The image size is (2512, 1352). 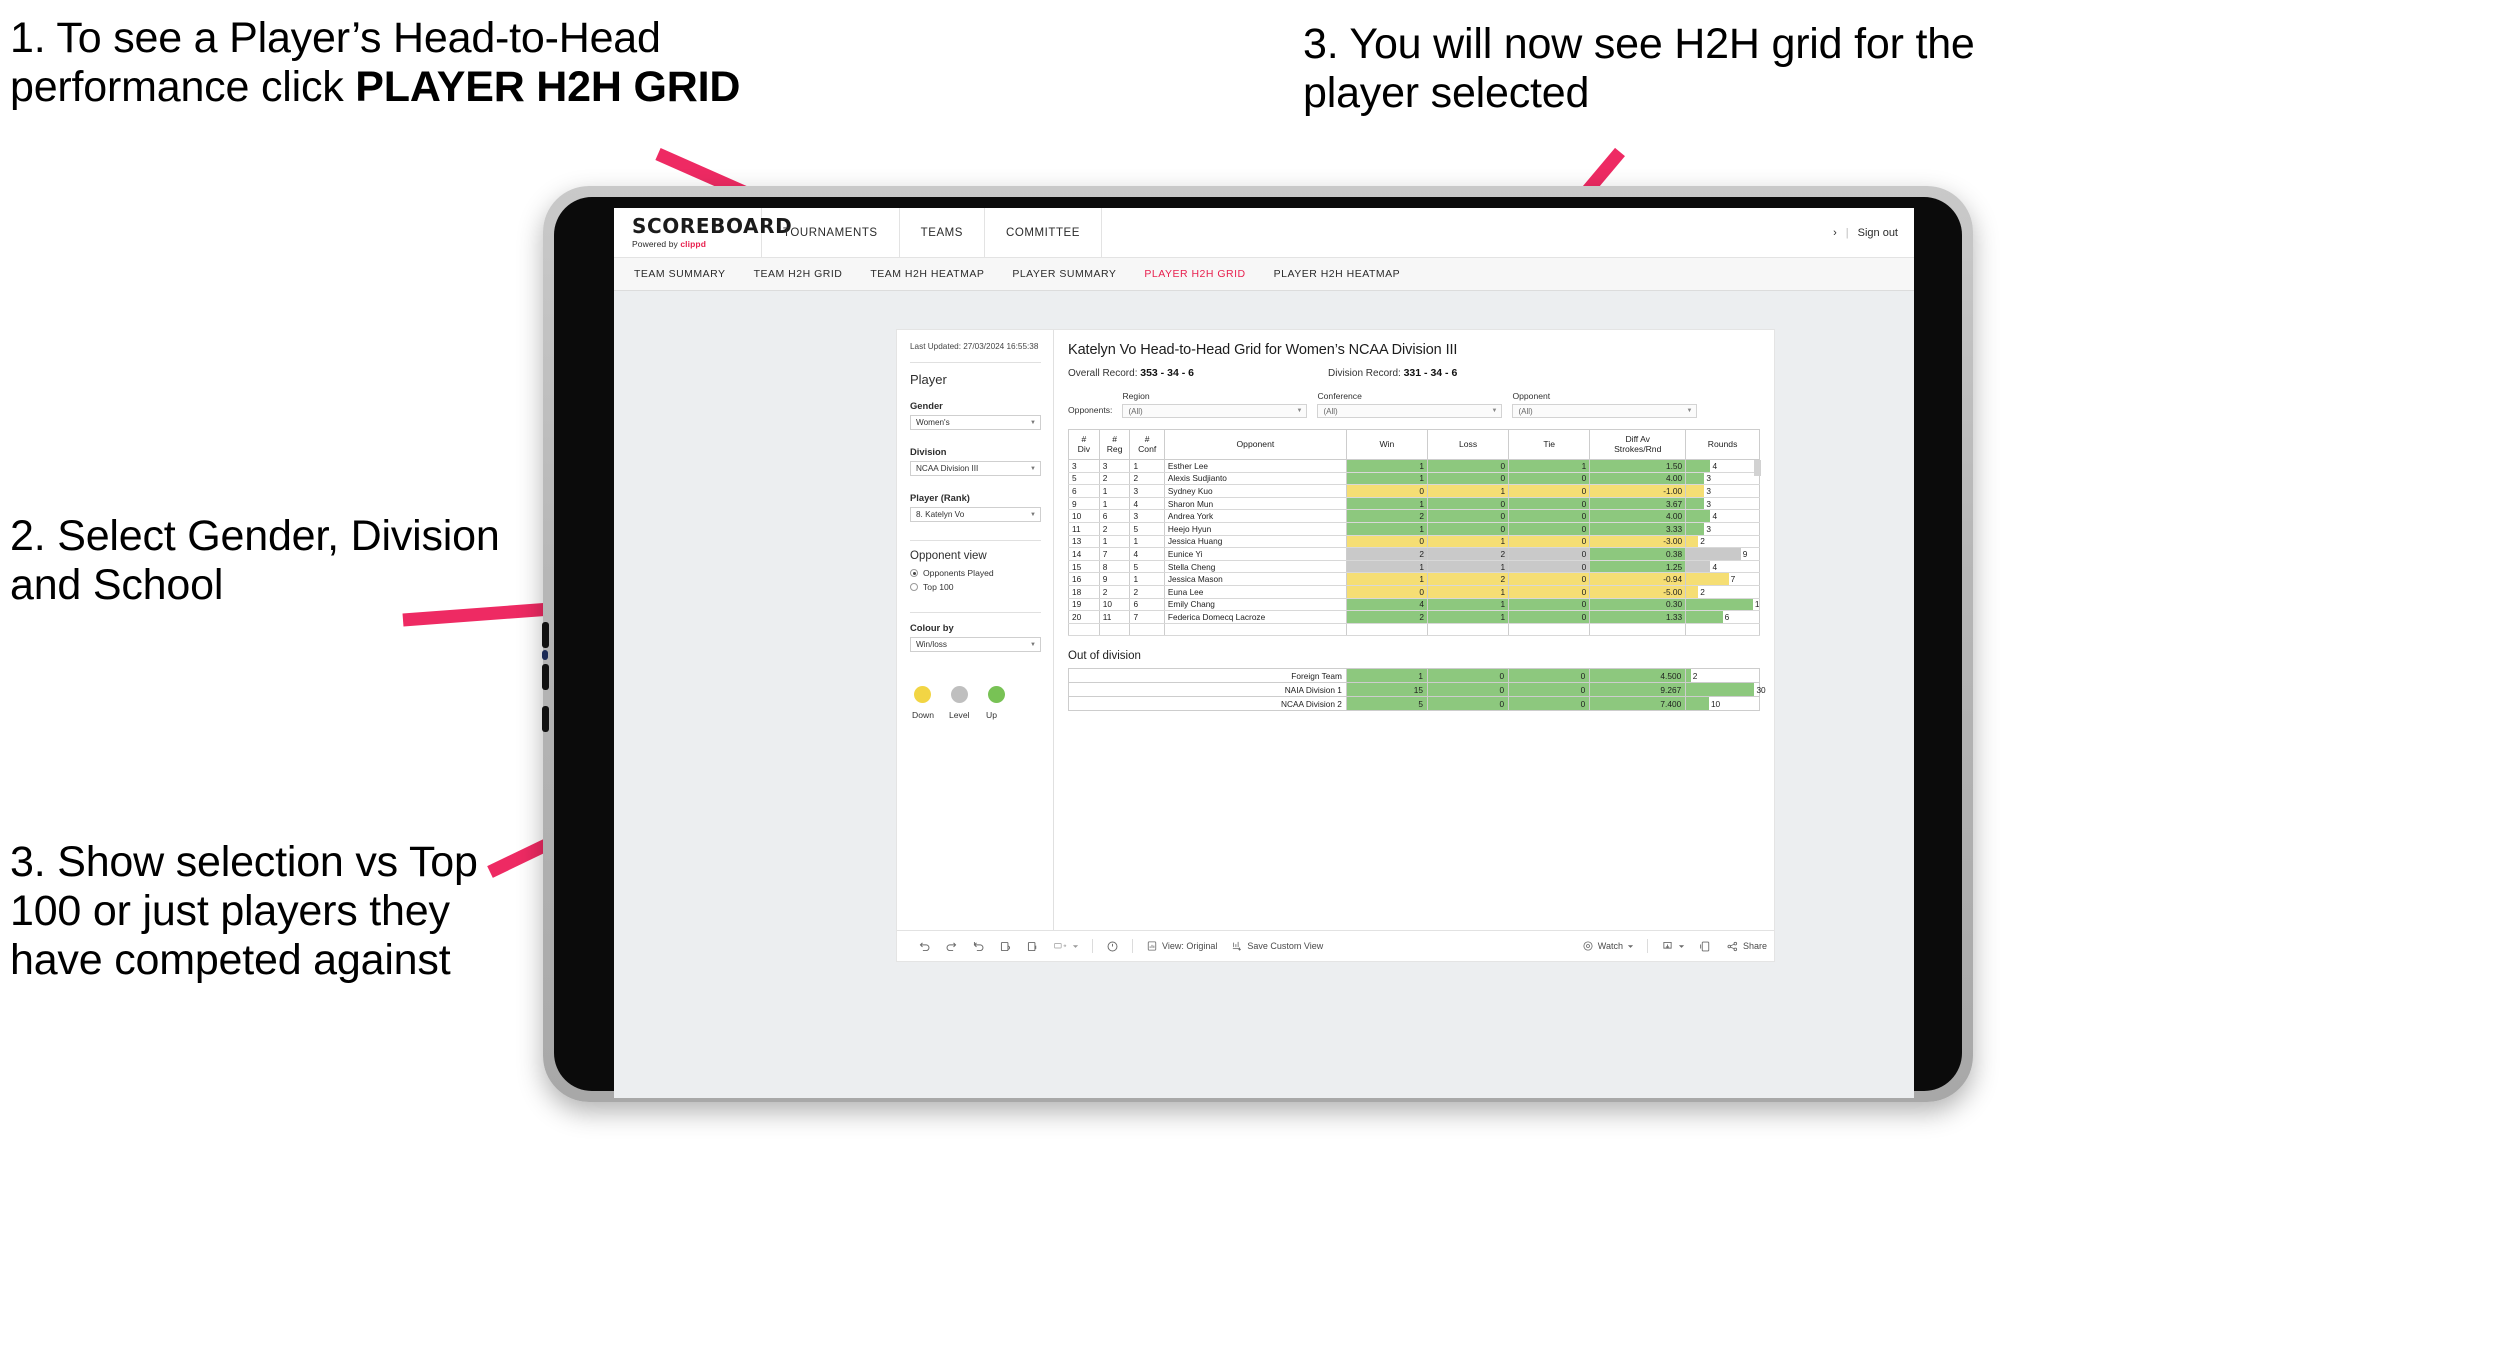 I want to click on export-icon, so click(x=1066, y=946).